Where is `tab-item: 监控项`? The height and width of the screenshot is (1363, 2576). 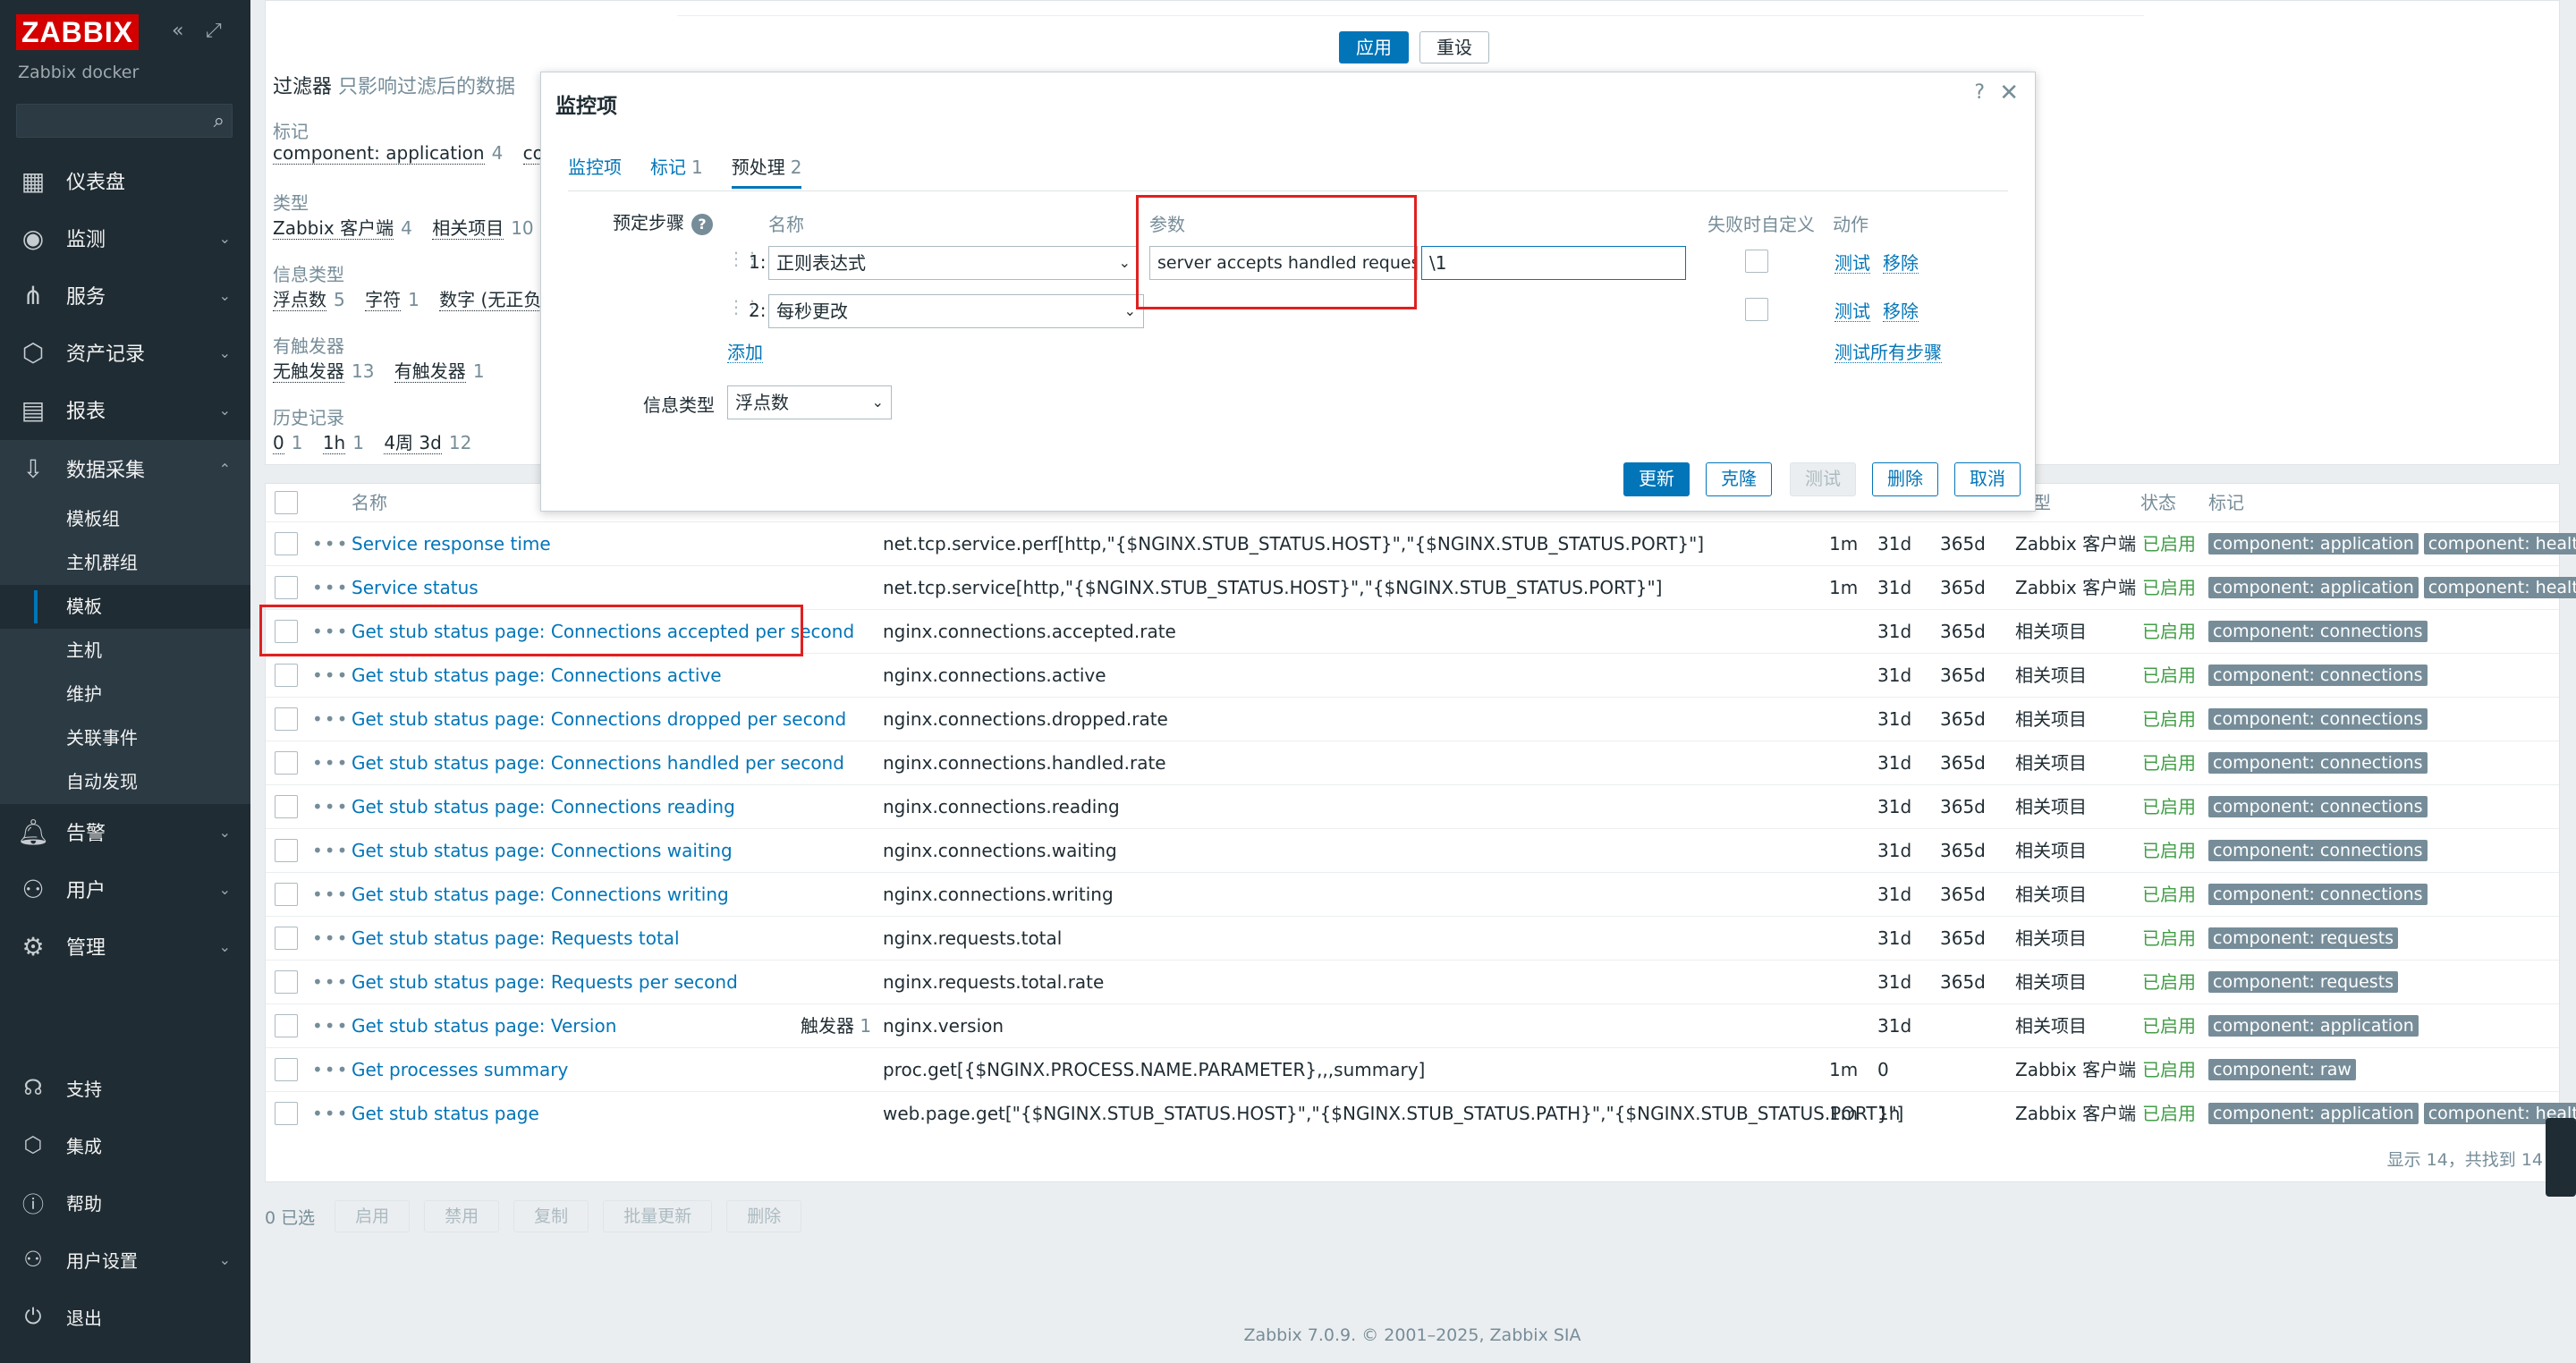 tab-item: 监控项 is located at coordinates (595, 171).